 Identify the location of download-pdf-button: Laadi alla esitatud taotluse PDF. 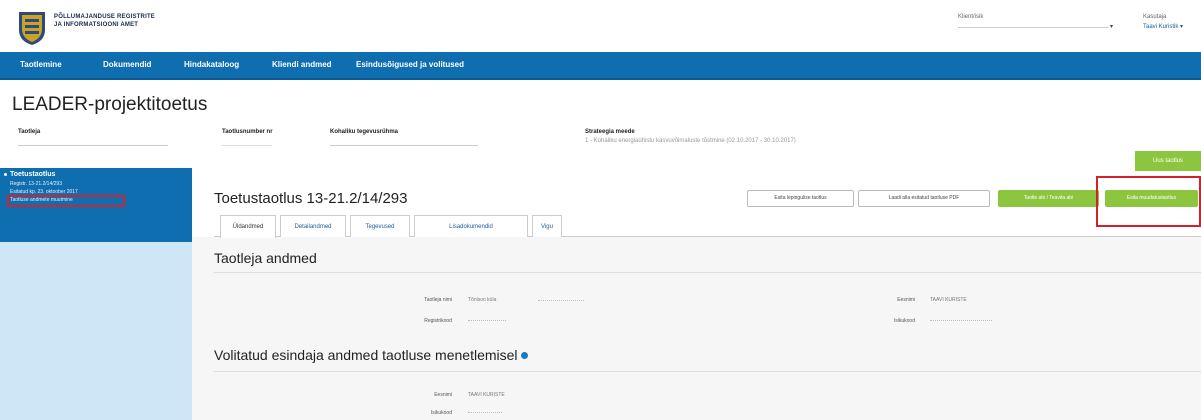
(924, 198).